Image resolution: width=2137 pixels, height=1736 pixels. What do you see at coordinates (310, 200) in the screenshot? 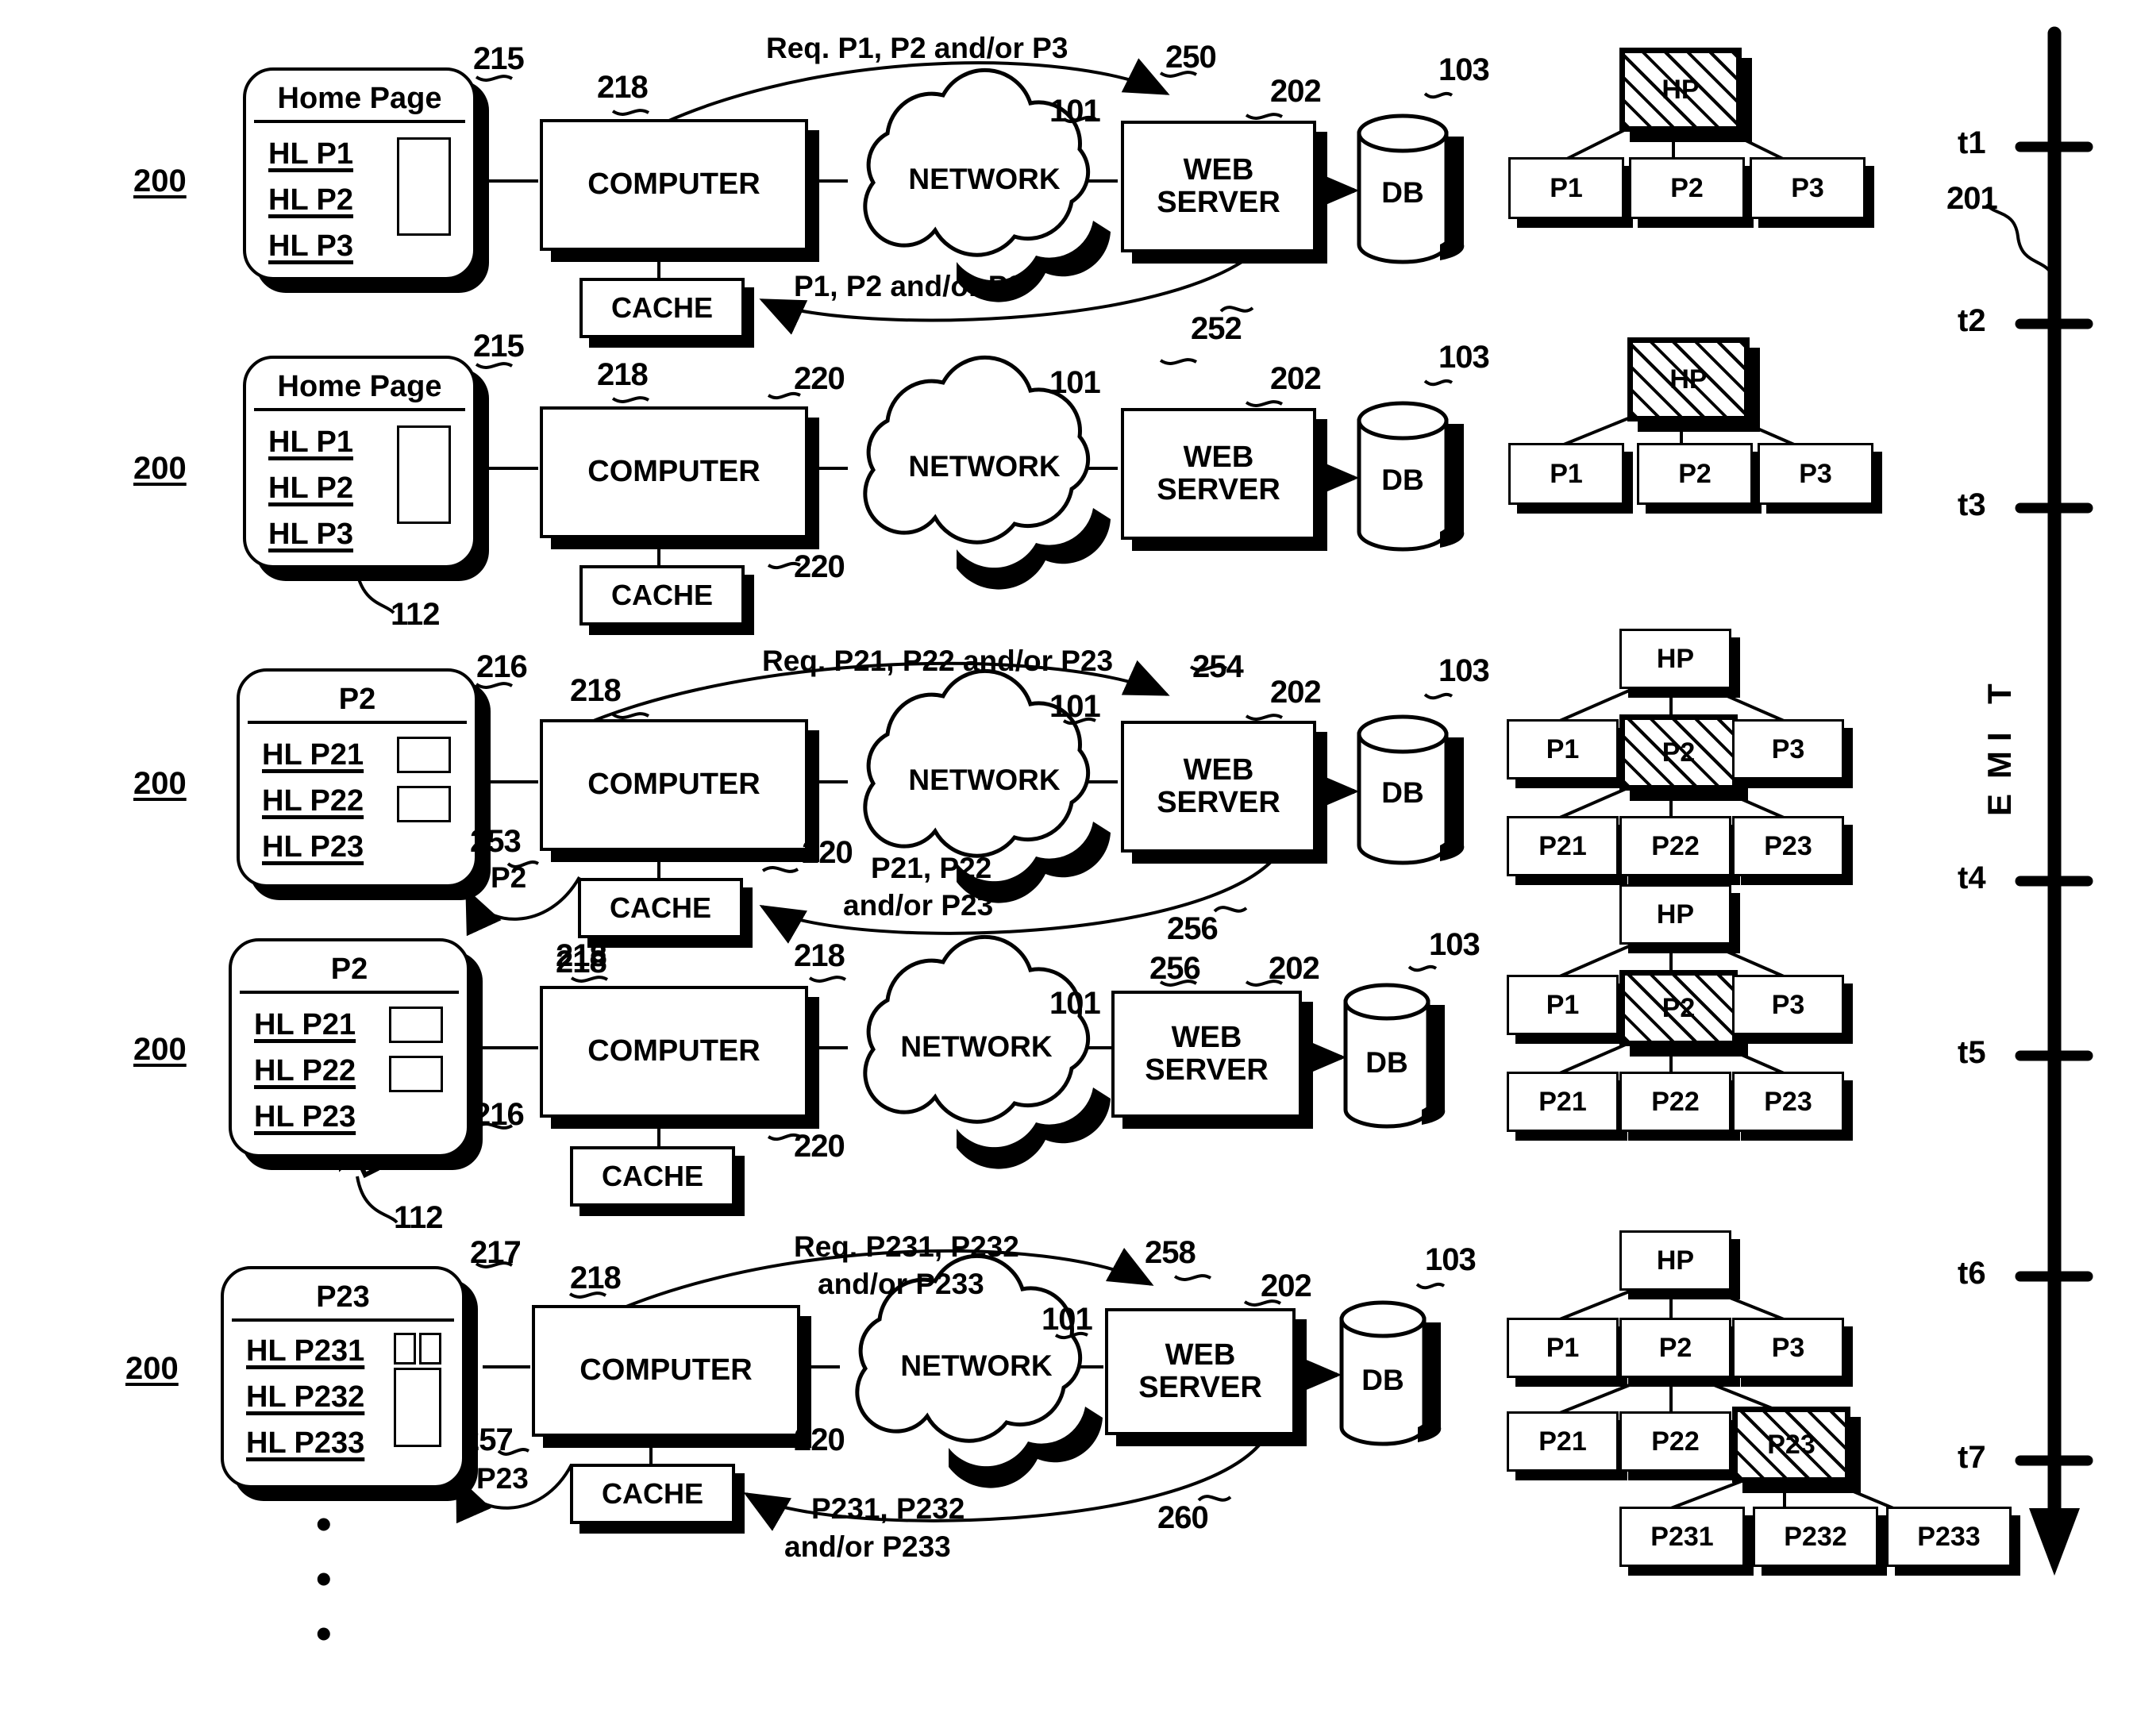
I see `hyperlink-hl-p2-1: HL P2` at bounding box center [310, 200].